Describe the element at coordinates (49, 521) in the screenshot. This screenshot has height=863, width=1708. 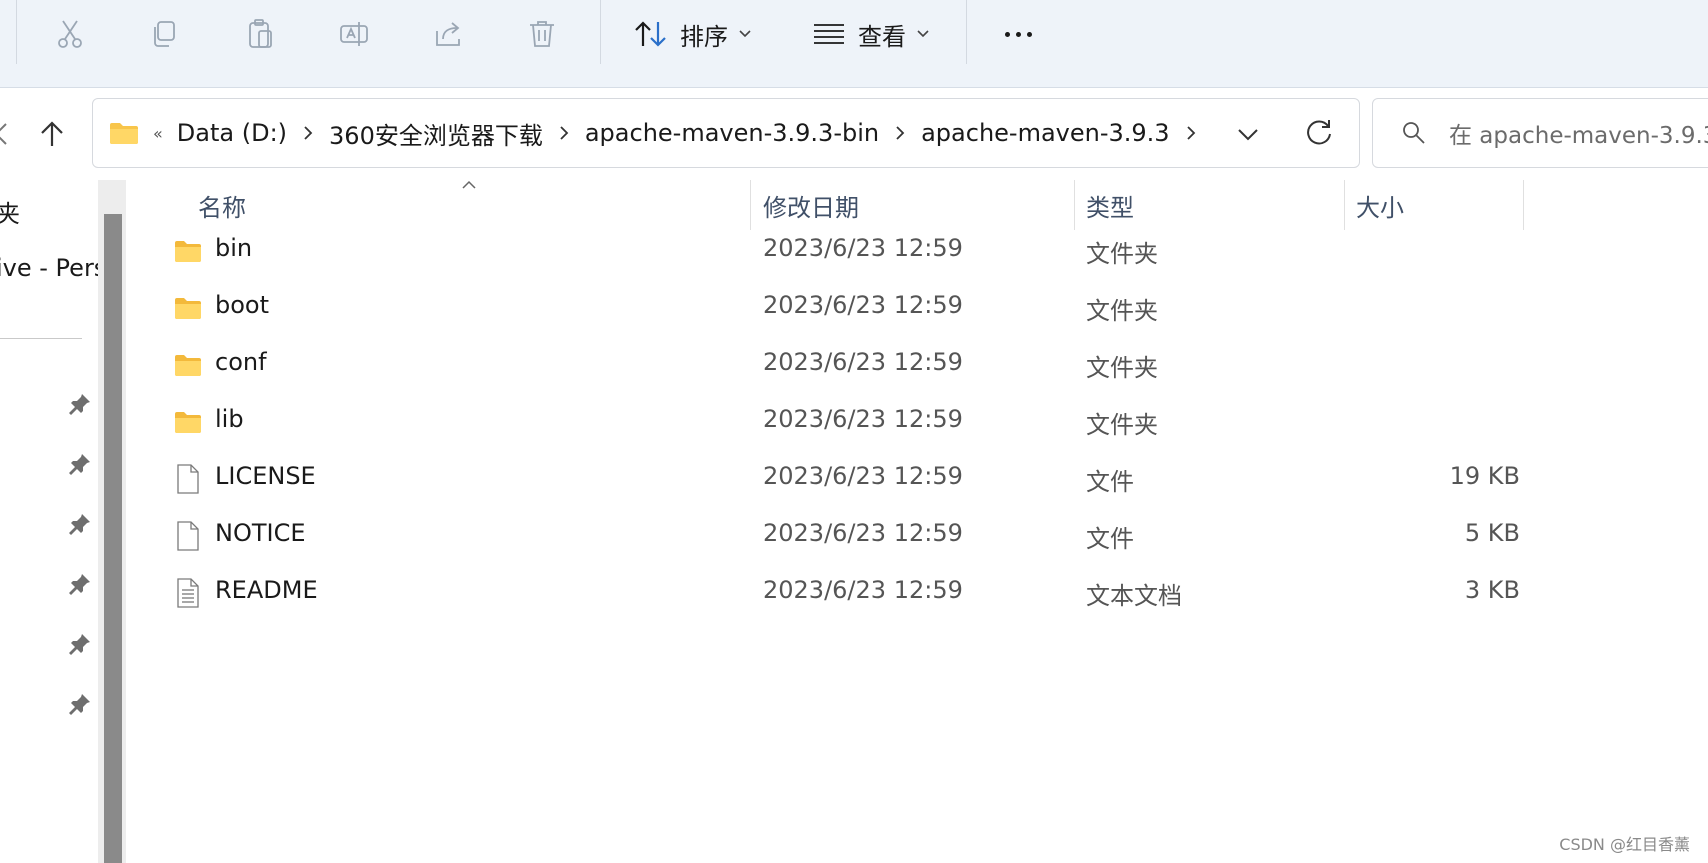
I see `navigation-pane: 夹 ive - Pers` at that location.